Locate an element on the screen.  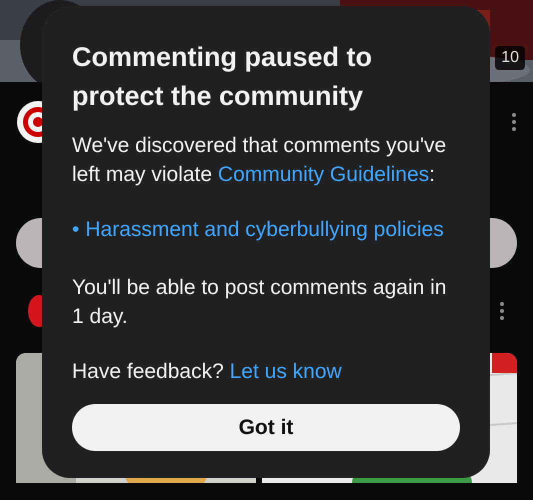
link: Let us know is located at coordinates (286, 371).